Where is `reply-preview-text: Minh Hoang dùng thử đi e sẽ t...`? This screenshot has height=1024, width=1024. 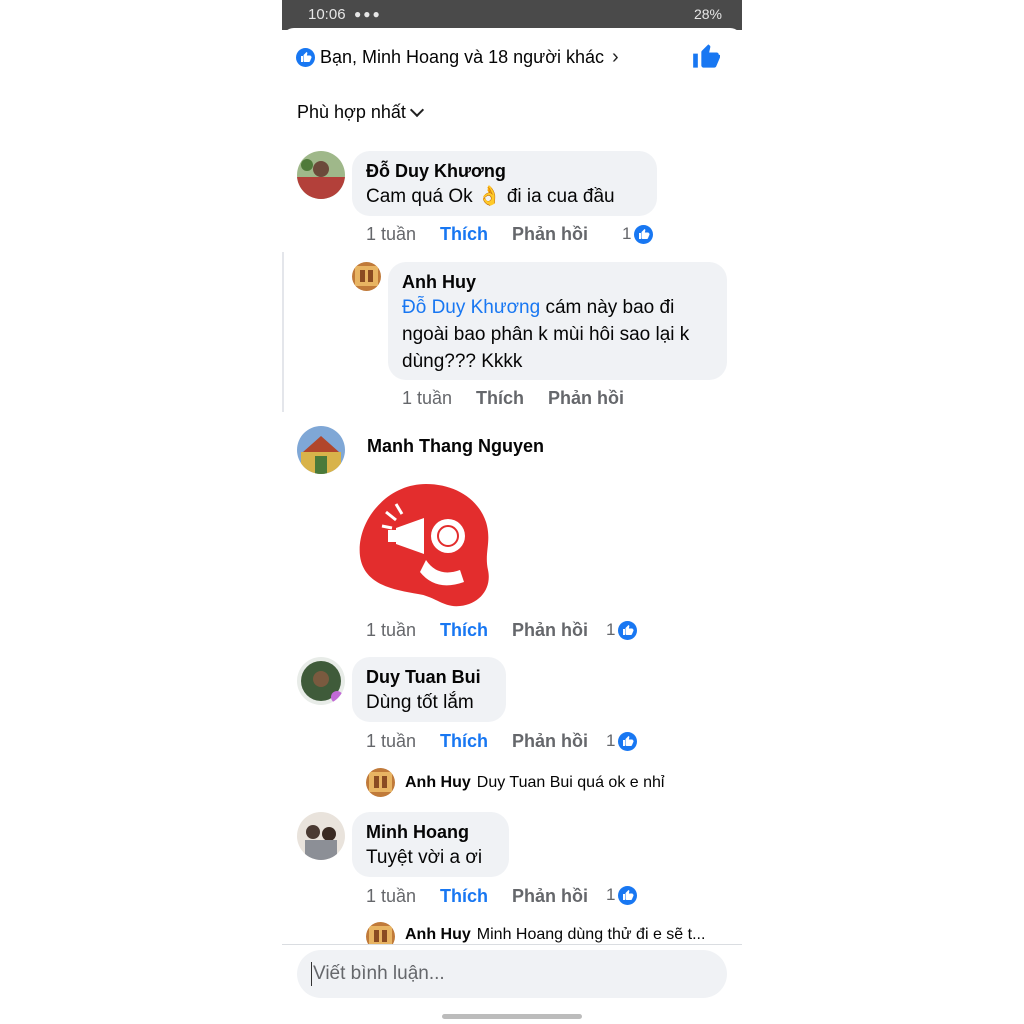 reply-preview-text: Minh Hoang dùng thử đi e sẽ t... is located at coordinates (591, 934).